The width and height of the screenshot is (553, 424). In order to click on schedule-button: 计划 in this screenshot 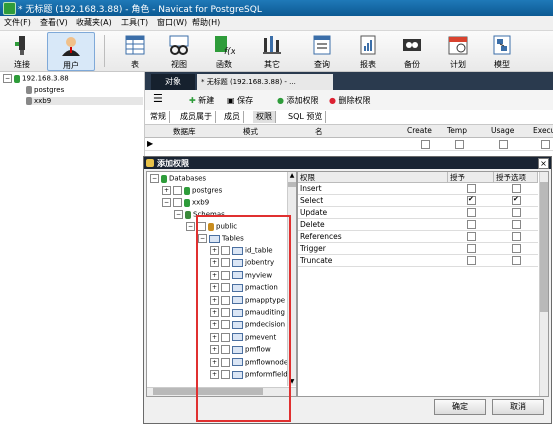, I will do `click(458, 50)`.